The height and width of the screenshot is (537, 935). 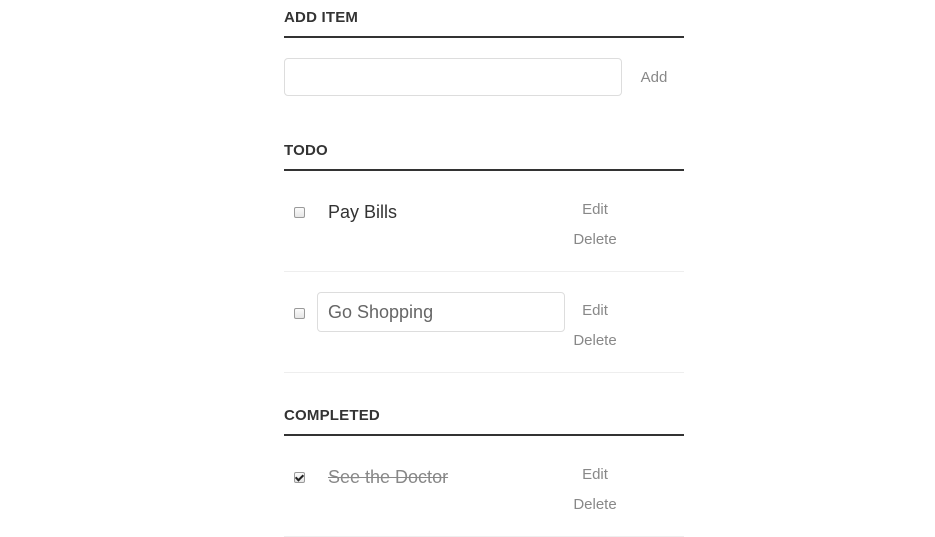 I want to click on todo-heading: TODO, so click(x=484, y=157).